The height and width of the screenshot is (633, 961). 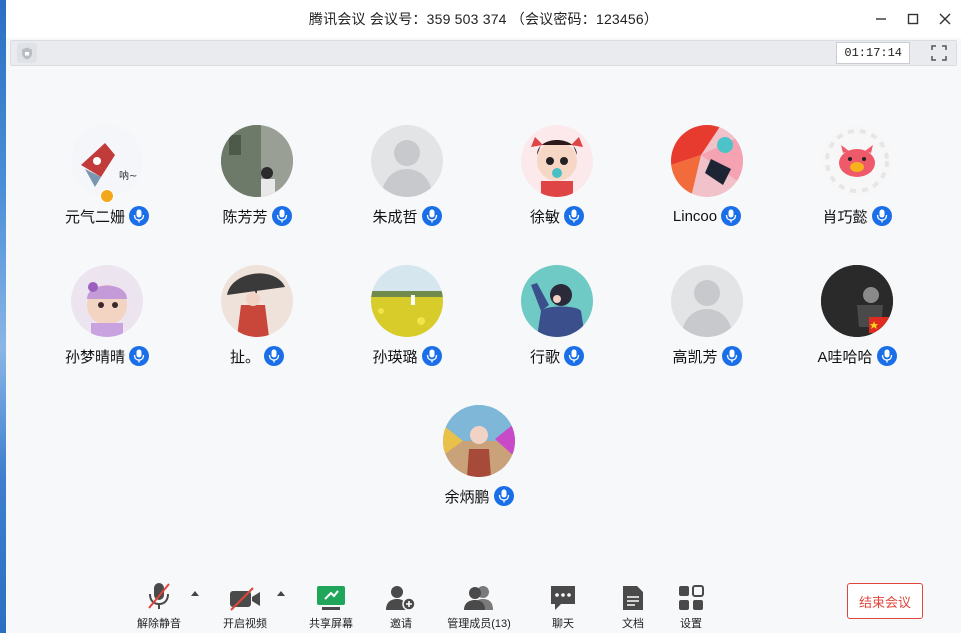 I want to click on add-person-icon, so click(x=401, y=598).